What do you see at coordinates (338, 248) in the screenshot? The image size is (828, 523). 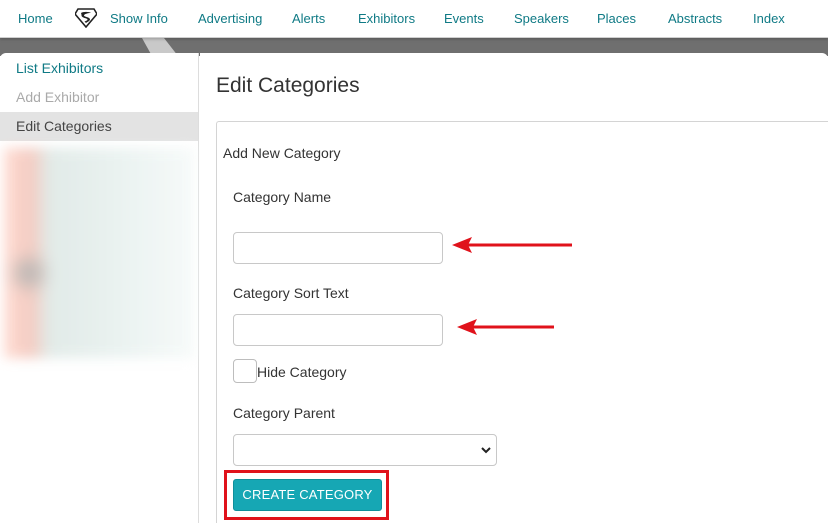 I see `category-name-input` at bounding box center [338, 248].